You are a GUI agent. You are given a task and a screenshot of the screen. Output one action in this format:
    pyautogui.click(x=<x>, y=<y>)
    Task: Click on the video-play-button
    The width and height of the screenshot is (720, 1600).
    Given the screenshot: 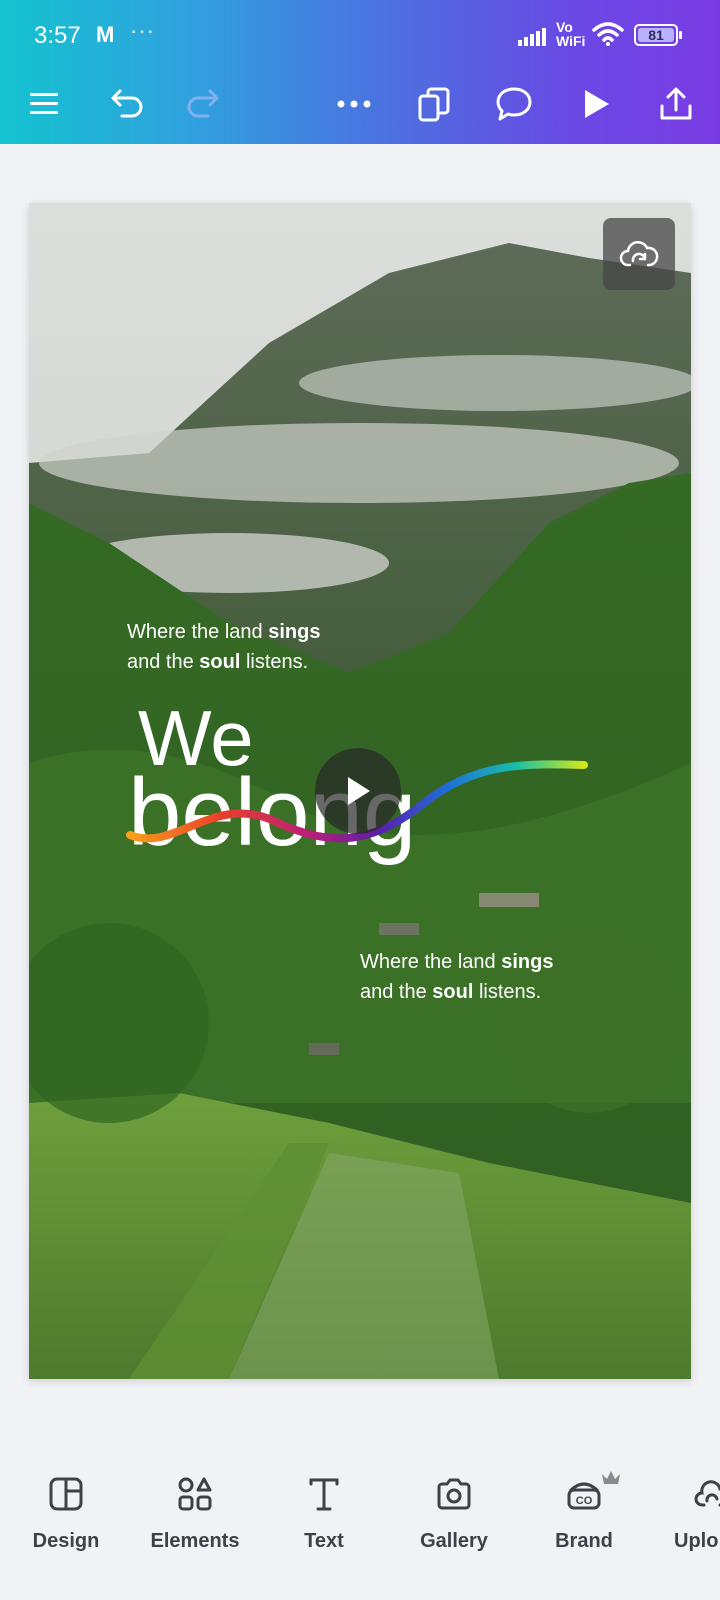 What is the action you would take?
    pyautogui.click(x=358, y=791)
    